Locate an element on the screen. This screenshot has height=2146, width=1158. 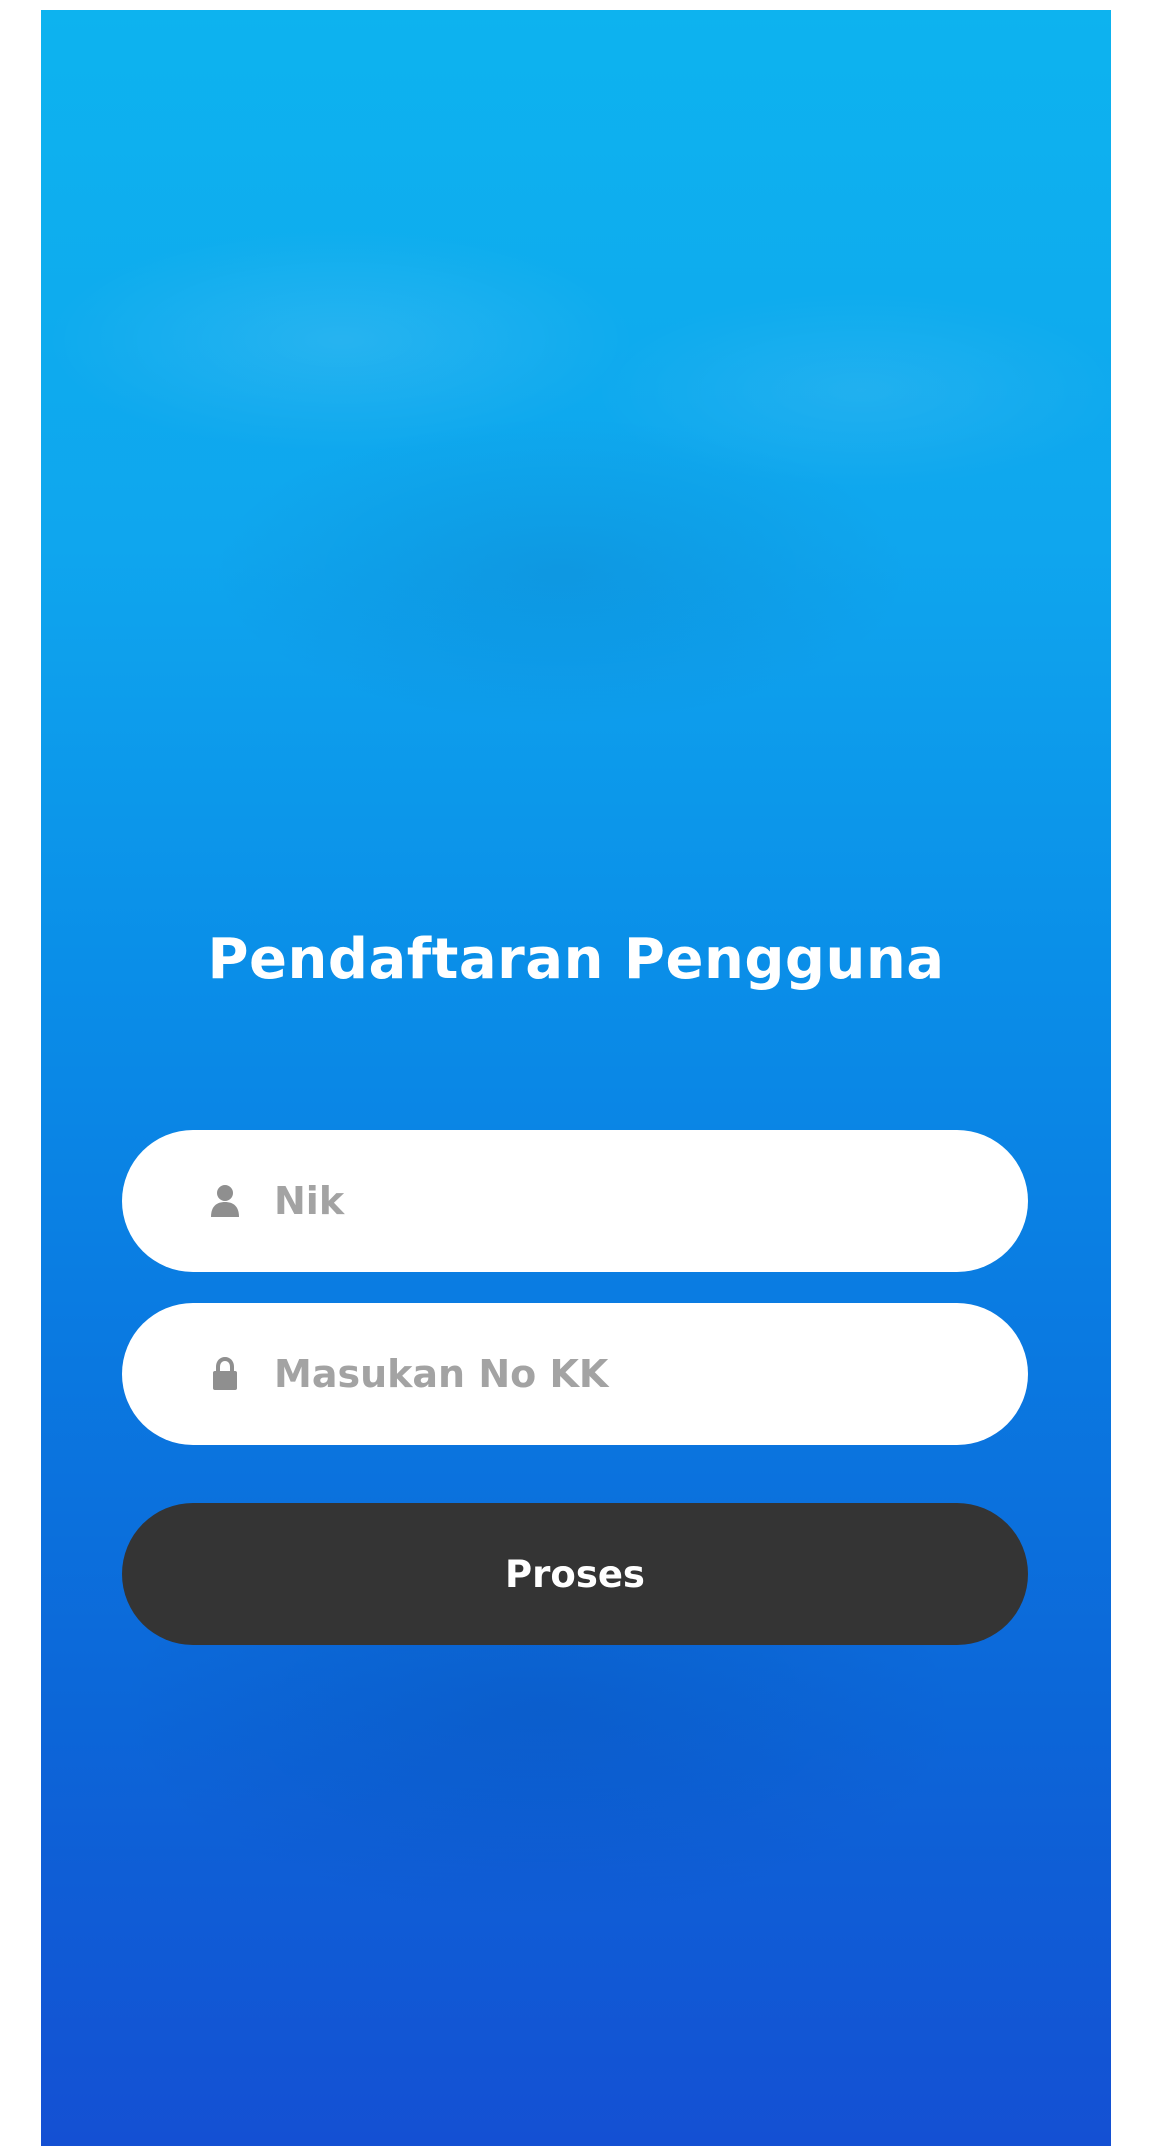
nik-input is located at coordinates (584, 1201).